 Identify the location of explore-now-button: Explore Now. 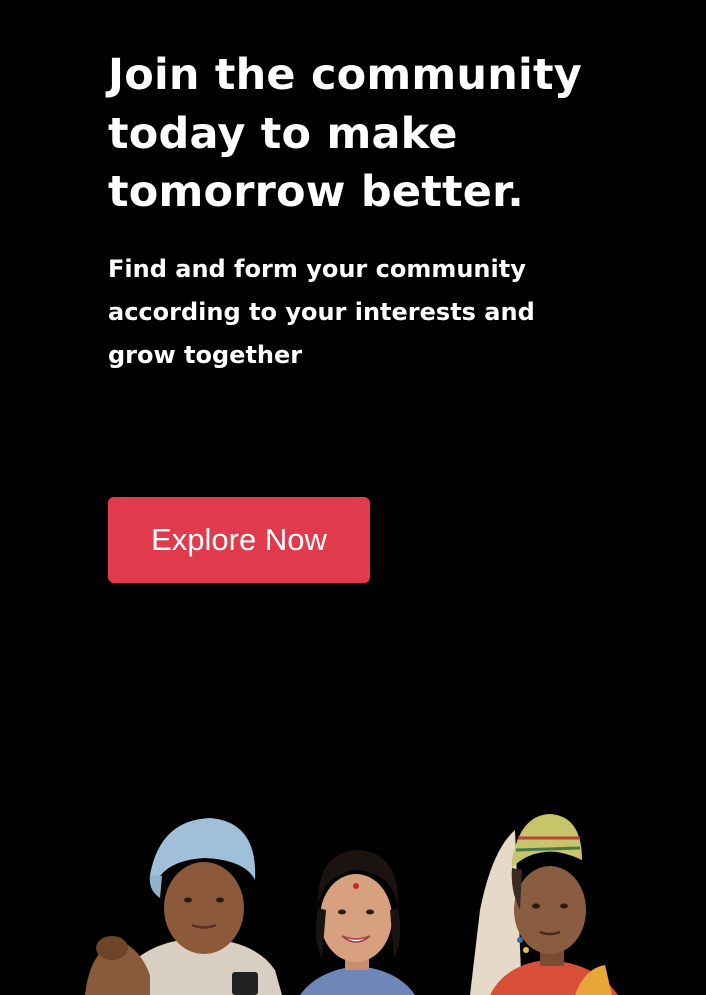
(239, 540).